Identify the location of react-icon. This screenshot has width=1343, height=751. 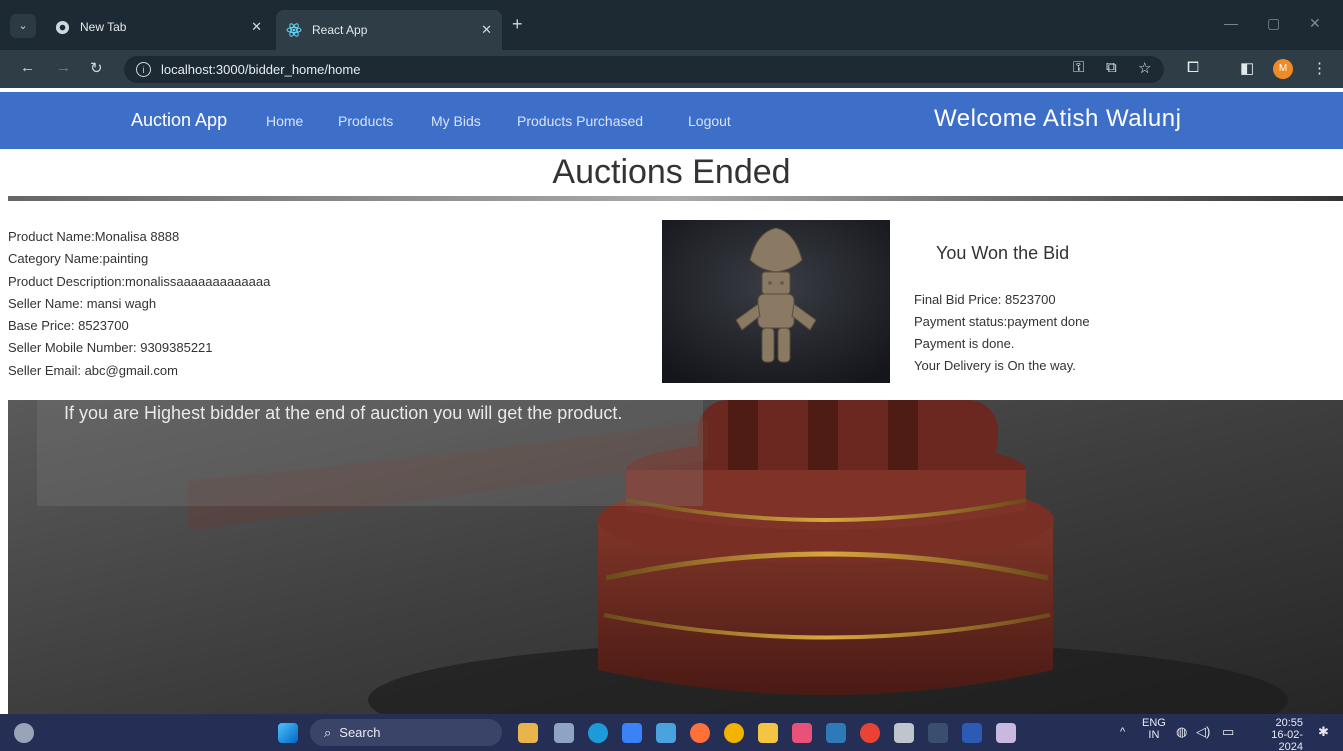
(294, 30).